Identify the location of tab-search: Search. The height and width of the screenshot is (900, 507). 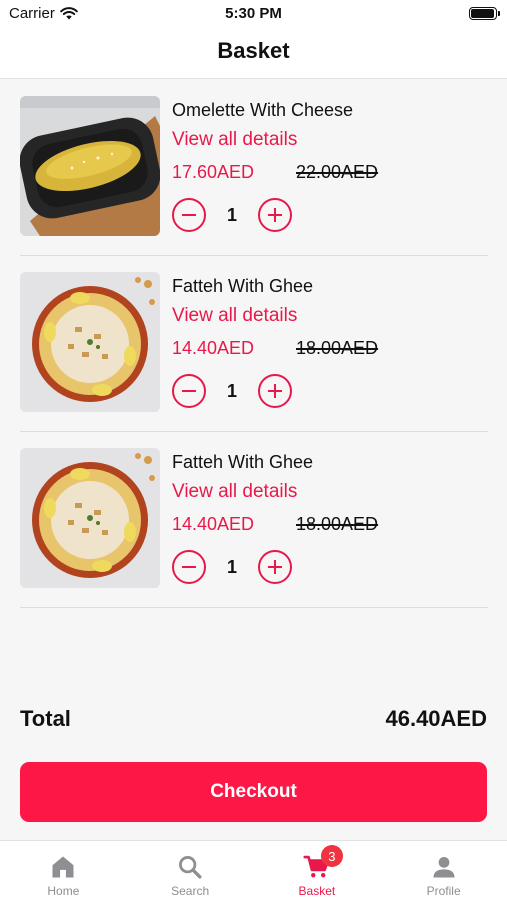
(190, 870).